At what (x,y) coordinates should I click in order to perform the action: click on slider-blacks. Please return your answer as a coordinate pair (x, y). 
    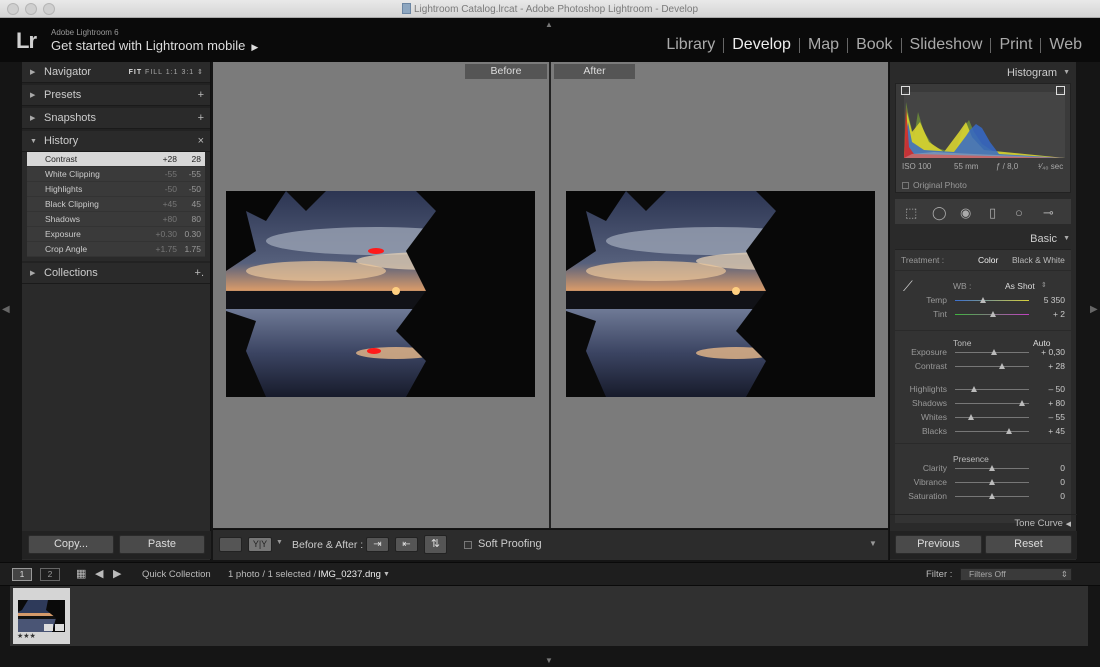
    Looking at the image, I should click on (992, 431).